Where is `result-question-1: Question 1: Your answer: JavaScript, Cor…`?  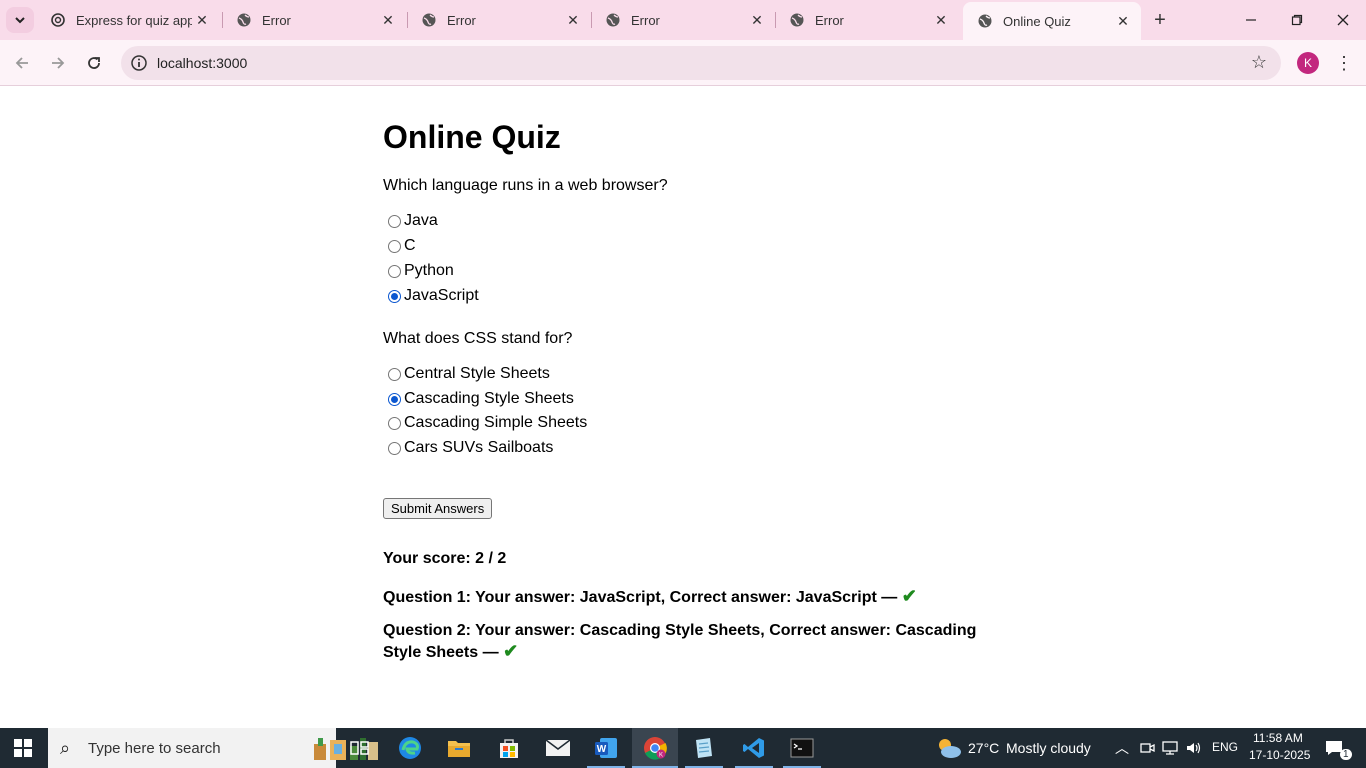 result-question-1: Question 1: Your answer: JavaScript, Cor… is located at coordinates (683, 597).